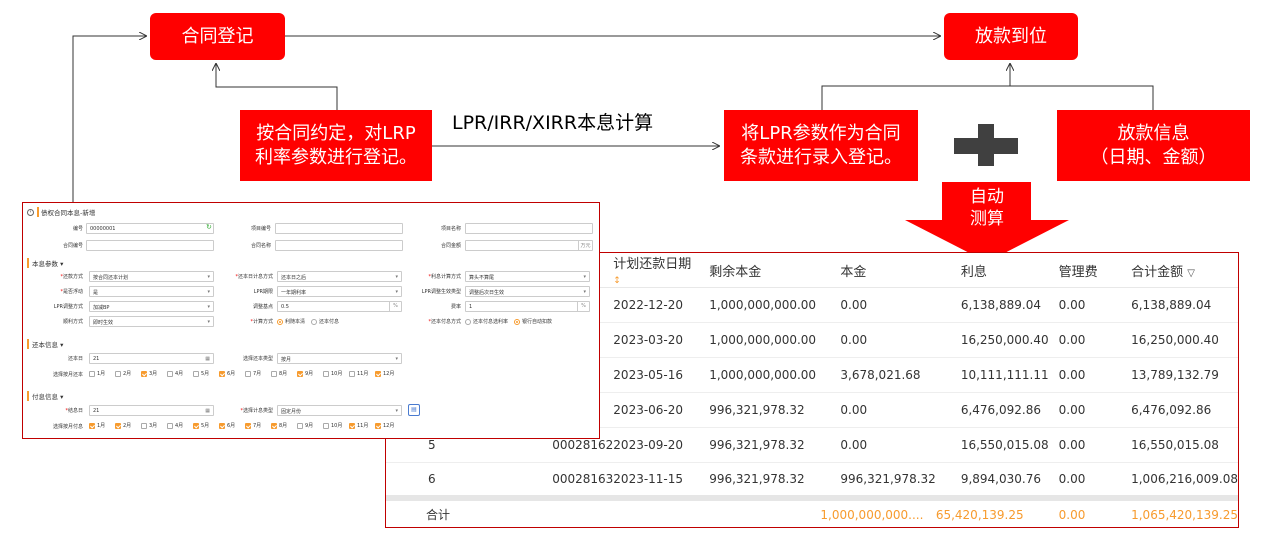 The image size is (1267, 541). I want to click on repay-day-input: 21 ▦, so click(151, 358).